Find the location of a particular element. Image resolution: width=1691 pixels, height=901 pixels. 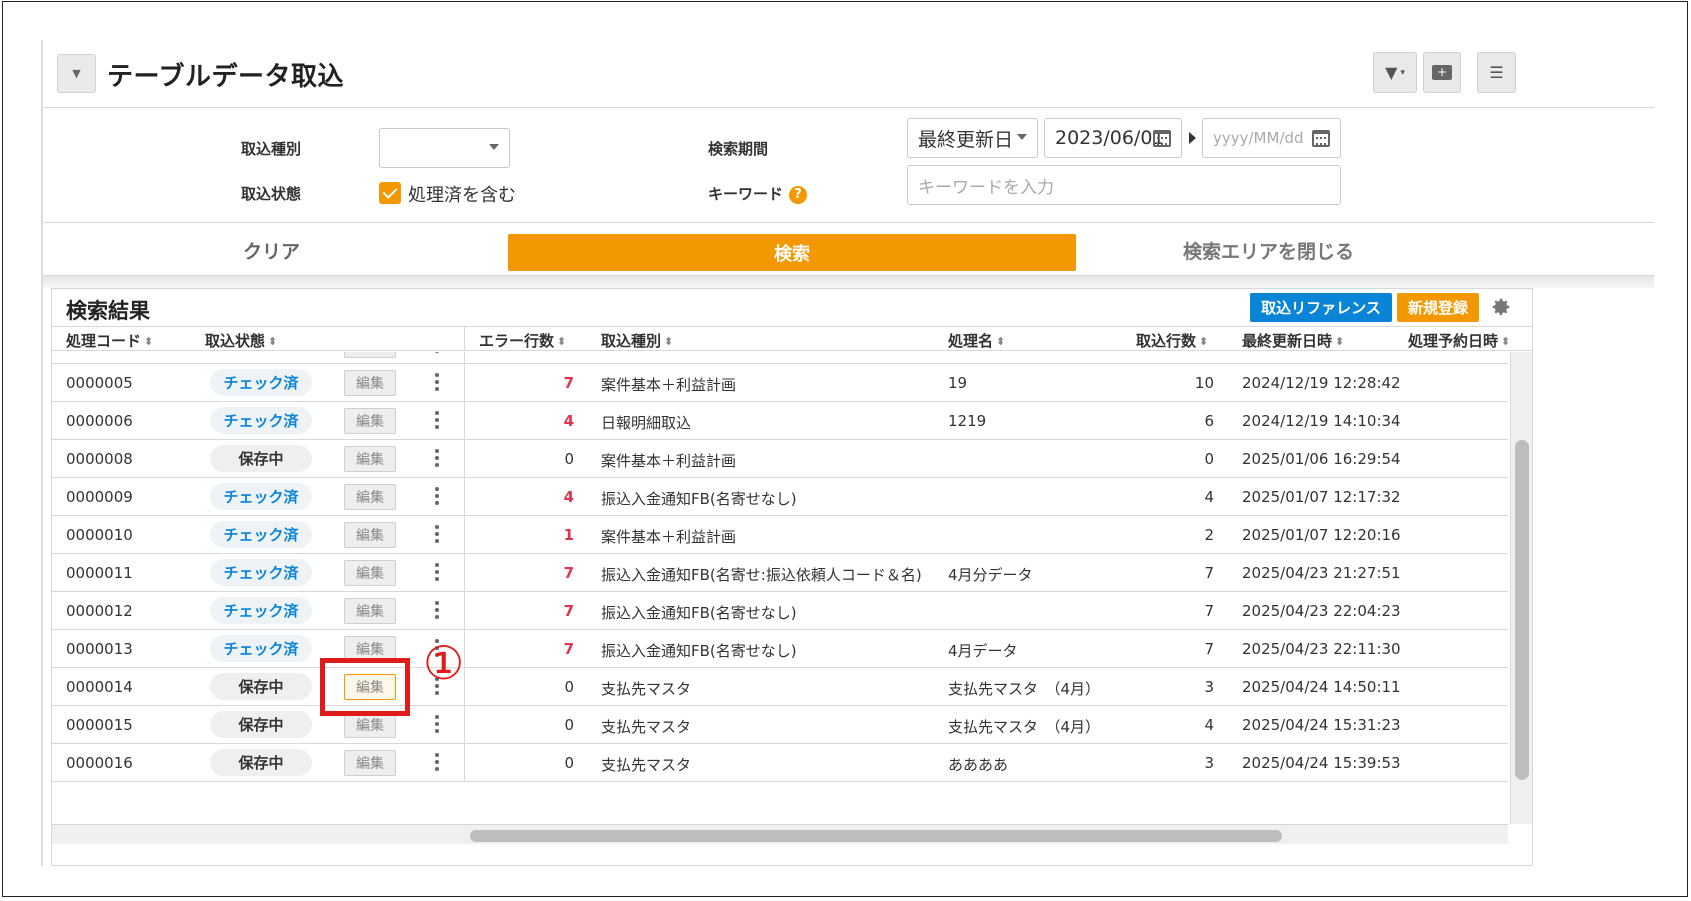

column-header-type: 取込種別 ⬍ is located at coordinates (637, 340).